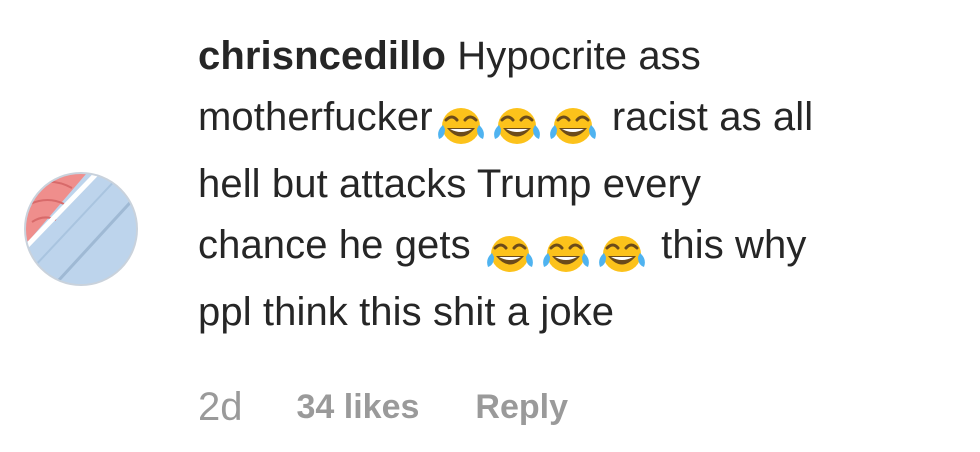  I want to click on comment-meta: 2d 34 likes Reply, so click(383, 407).